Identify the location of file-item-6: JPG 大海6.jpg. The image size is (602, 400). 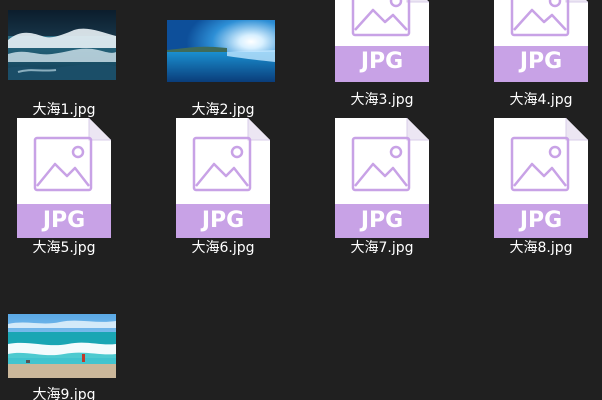
(223, 193).